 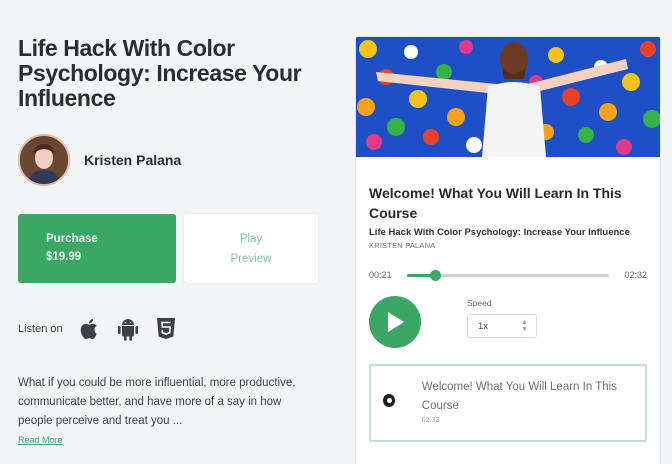 What do you see at coordinates (90, 328) in the screenshot?
I see `apple-icon` at bounding box center [90, 328].